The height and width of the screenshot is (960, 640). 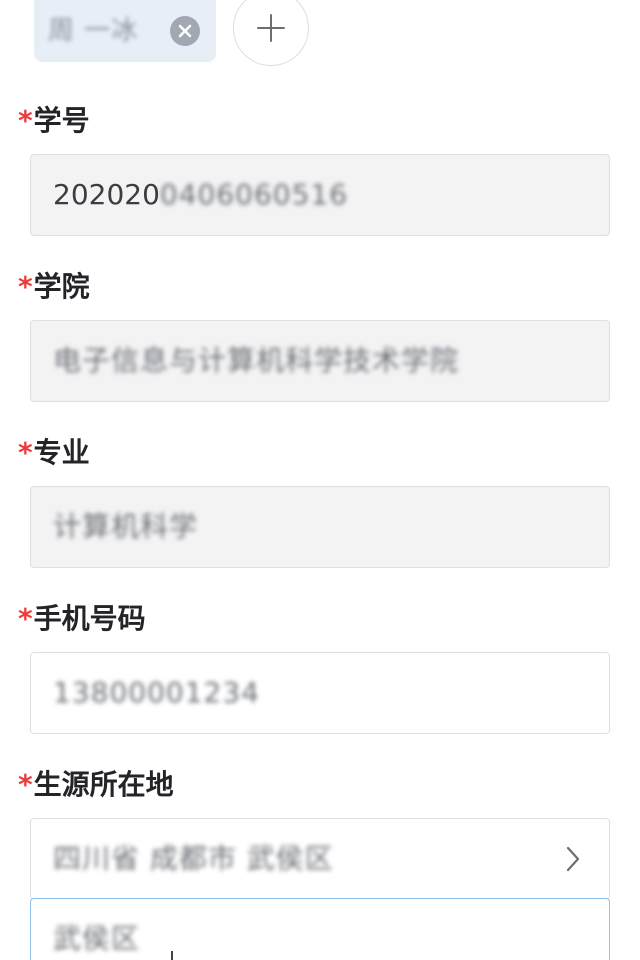 I want to click on attachment-tag: 周 一冰, so click(x=125, y=31).